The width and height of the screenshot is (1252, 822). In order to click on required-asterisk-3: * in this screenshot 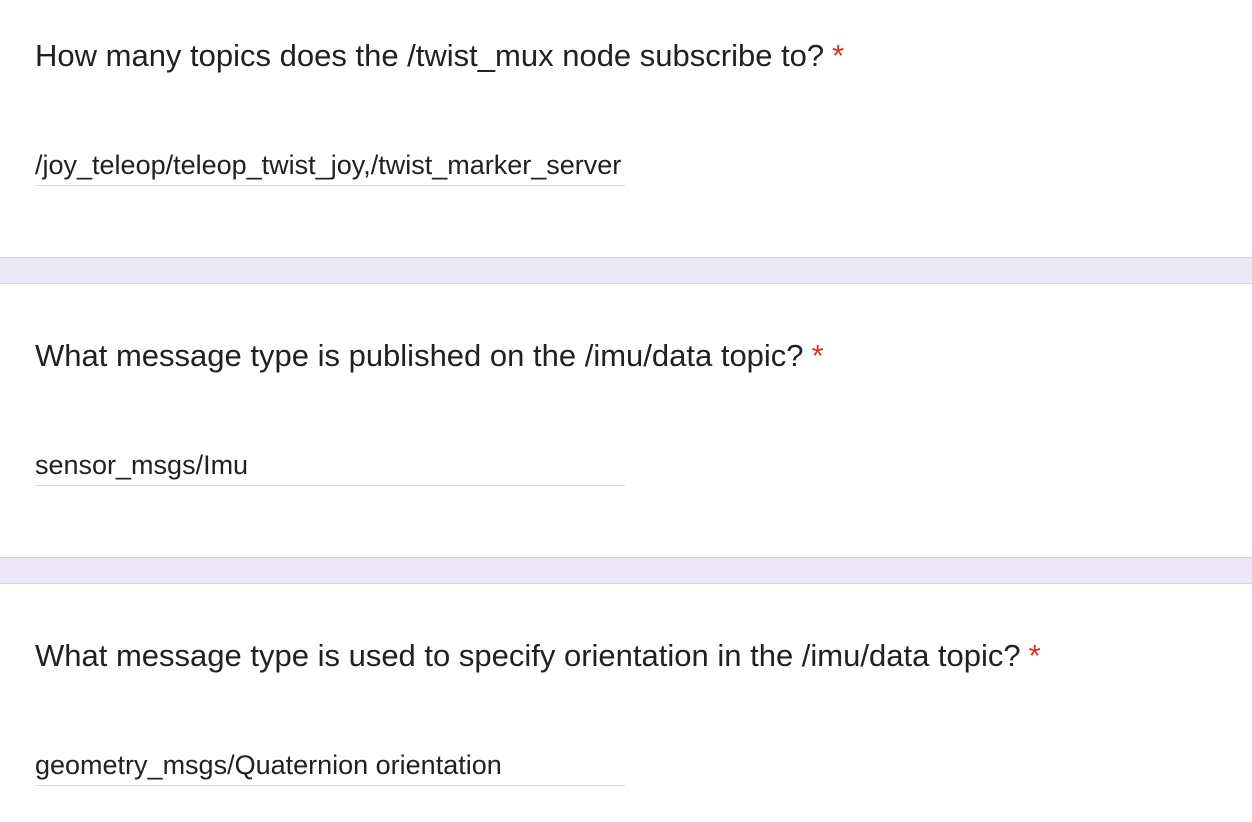, I will do `click(1034, 655)`.